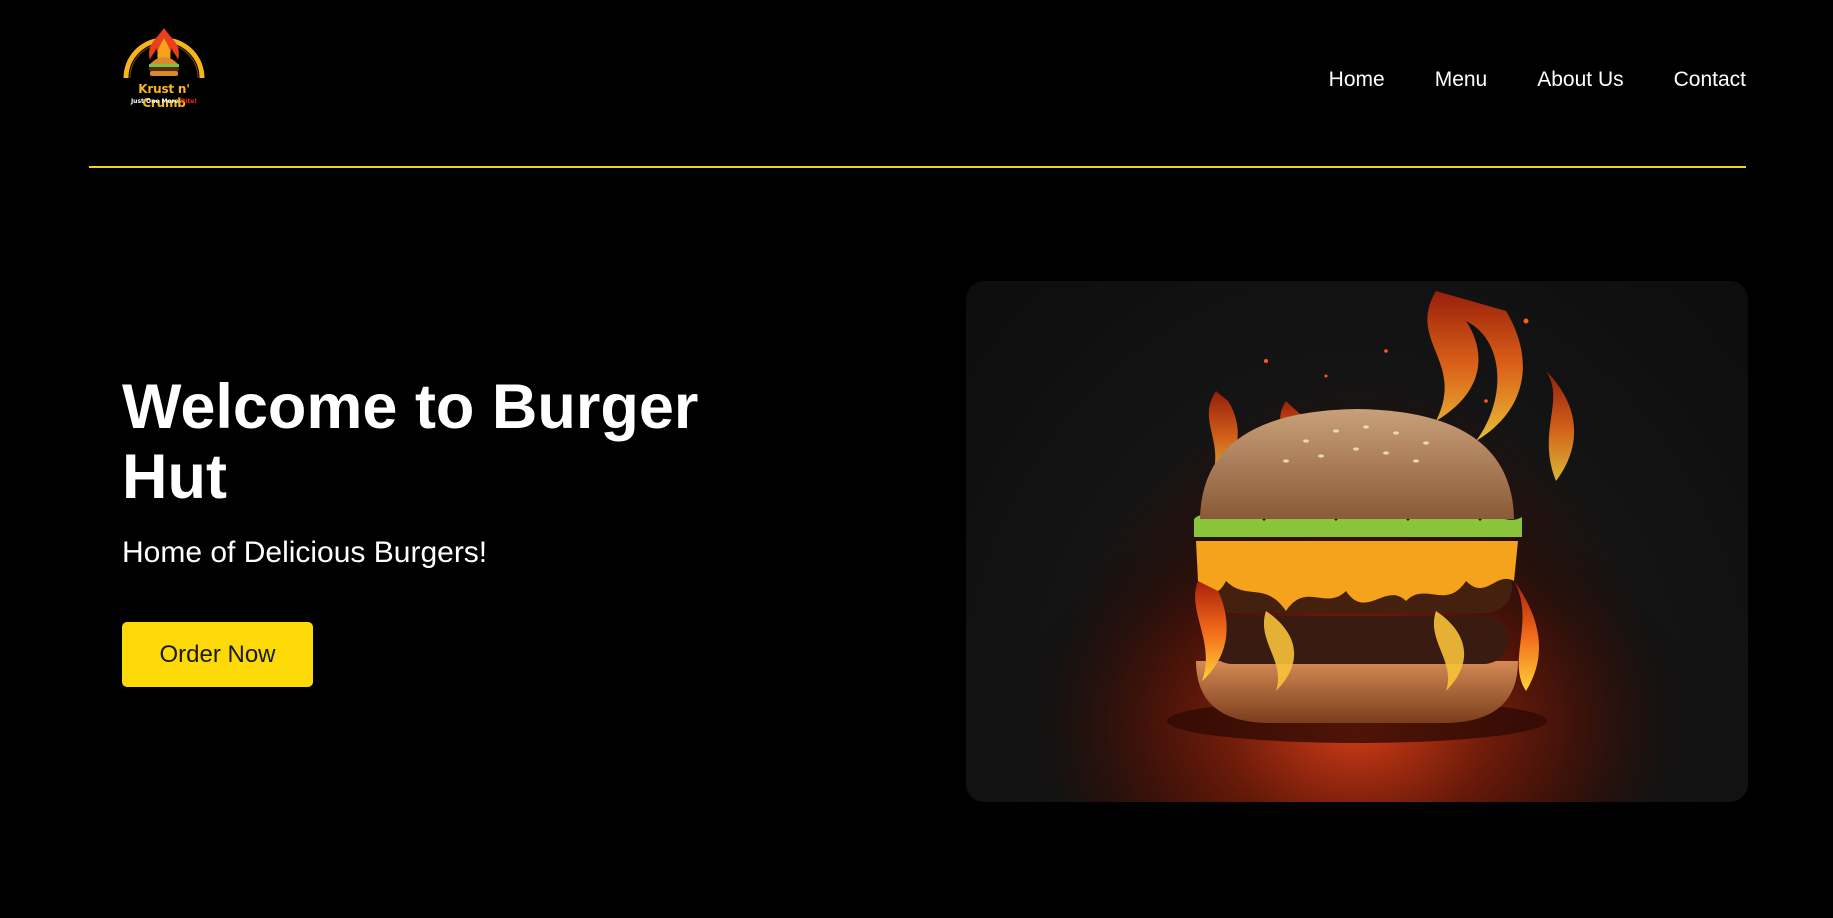 The image size is (1833, 918). I want to click on nav-about-us-link: About Us, so click(1580, 80).